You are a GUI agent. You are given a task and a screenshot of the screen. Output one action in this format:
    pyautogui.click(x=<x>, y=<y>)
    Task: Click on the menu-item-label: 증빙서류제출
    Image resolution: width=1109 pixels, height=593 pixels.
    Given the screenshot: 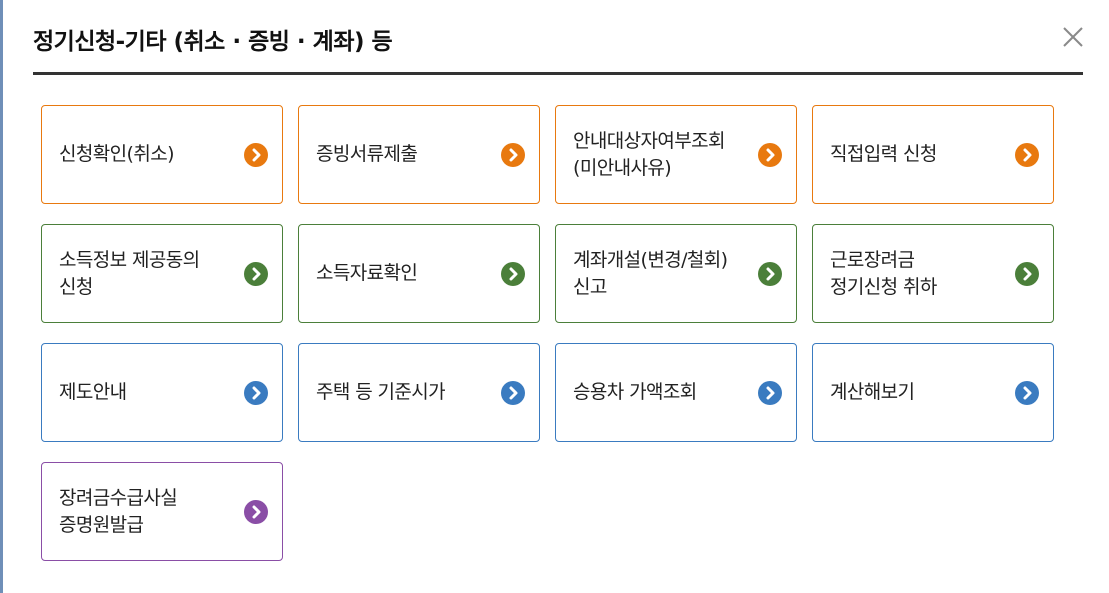 What is the action you would take?
    pyautogui.click(x=367, y=154)
    